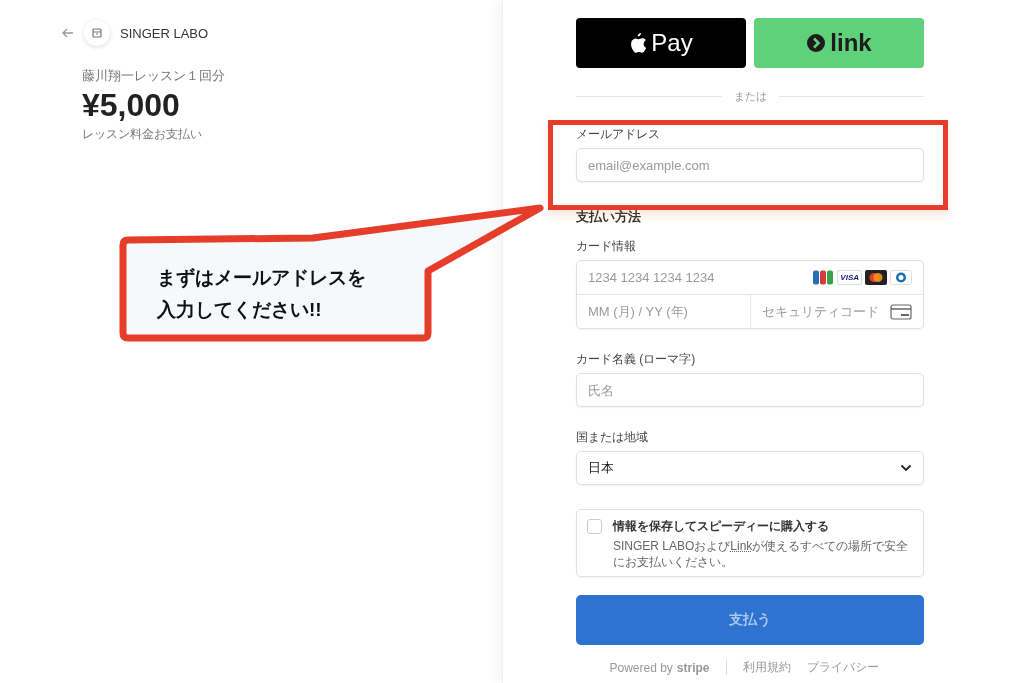 The width and height of the screenshot is (1024, 683). I want to click on product-title: 藤川翔一レッスン１回分, so click(154, 76).